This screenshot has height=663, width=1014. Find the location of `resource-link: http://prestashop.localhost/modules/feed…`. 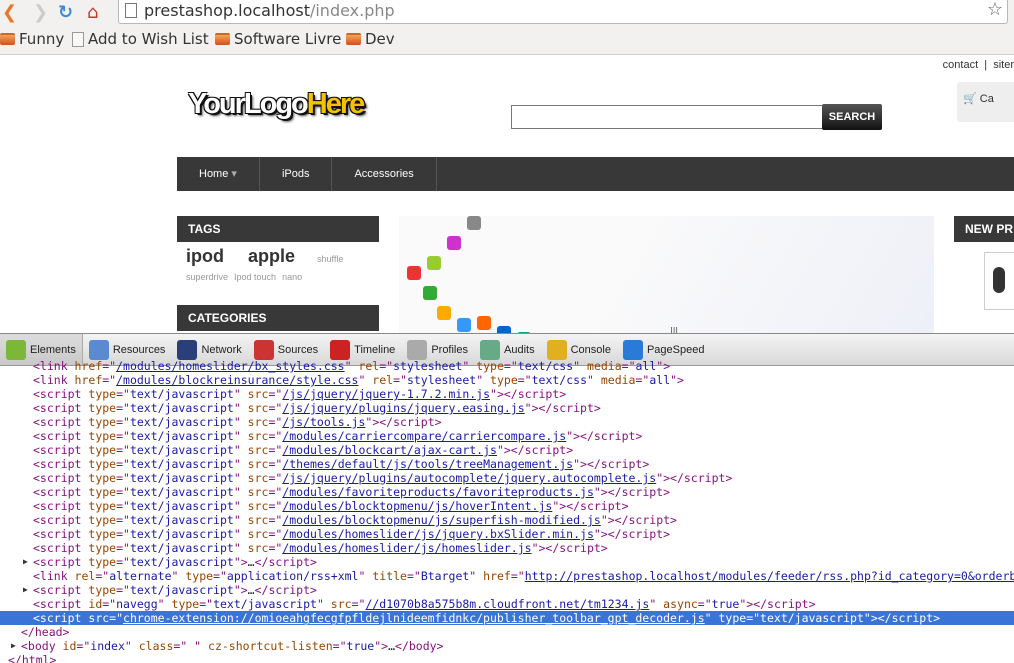

resource-link: http://prestashop.localhost/modules/feed… is located at coordinates (769, 576).